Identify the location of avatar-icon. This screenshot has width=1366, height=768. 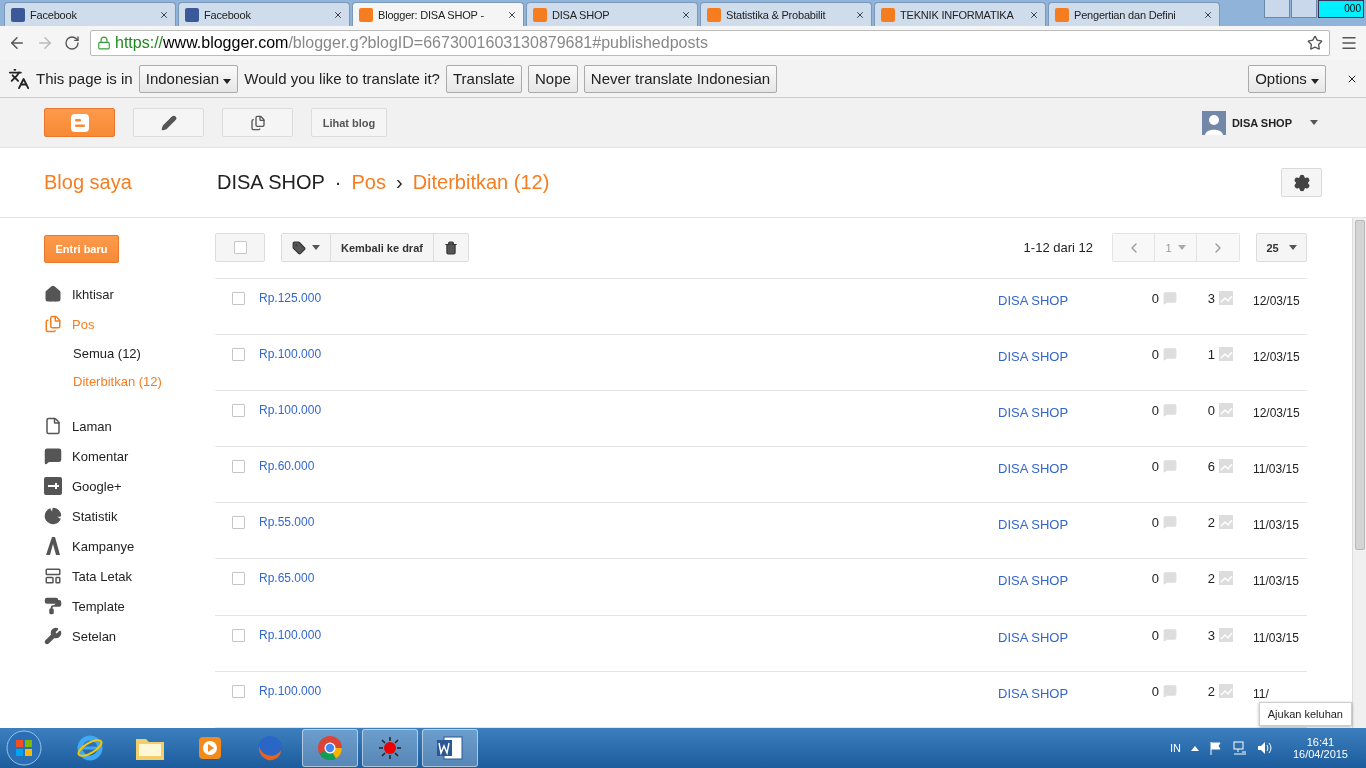
(1213, 122).